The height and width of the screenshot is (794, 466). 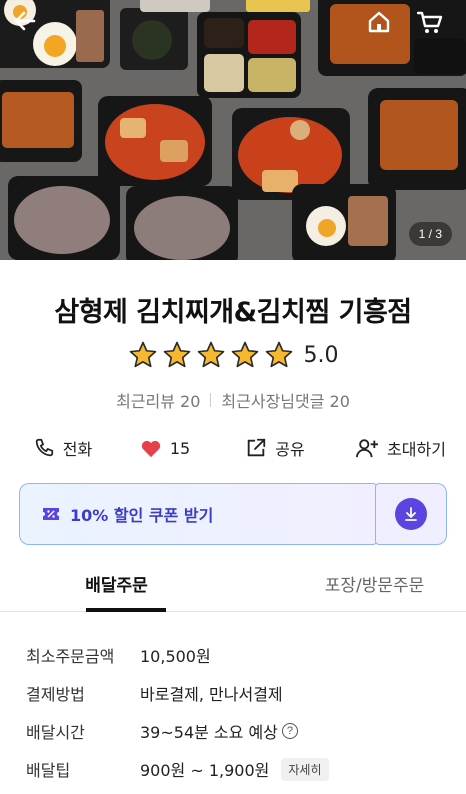 I want to click on action-bar: 전화 15 공유 초대하기, so click(x=233, y=448).